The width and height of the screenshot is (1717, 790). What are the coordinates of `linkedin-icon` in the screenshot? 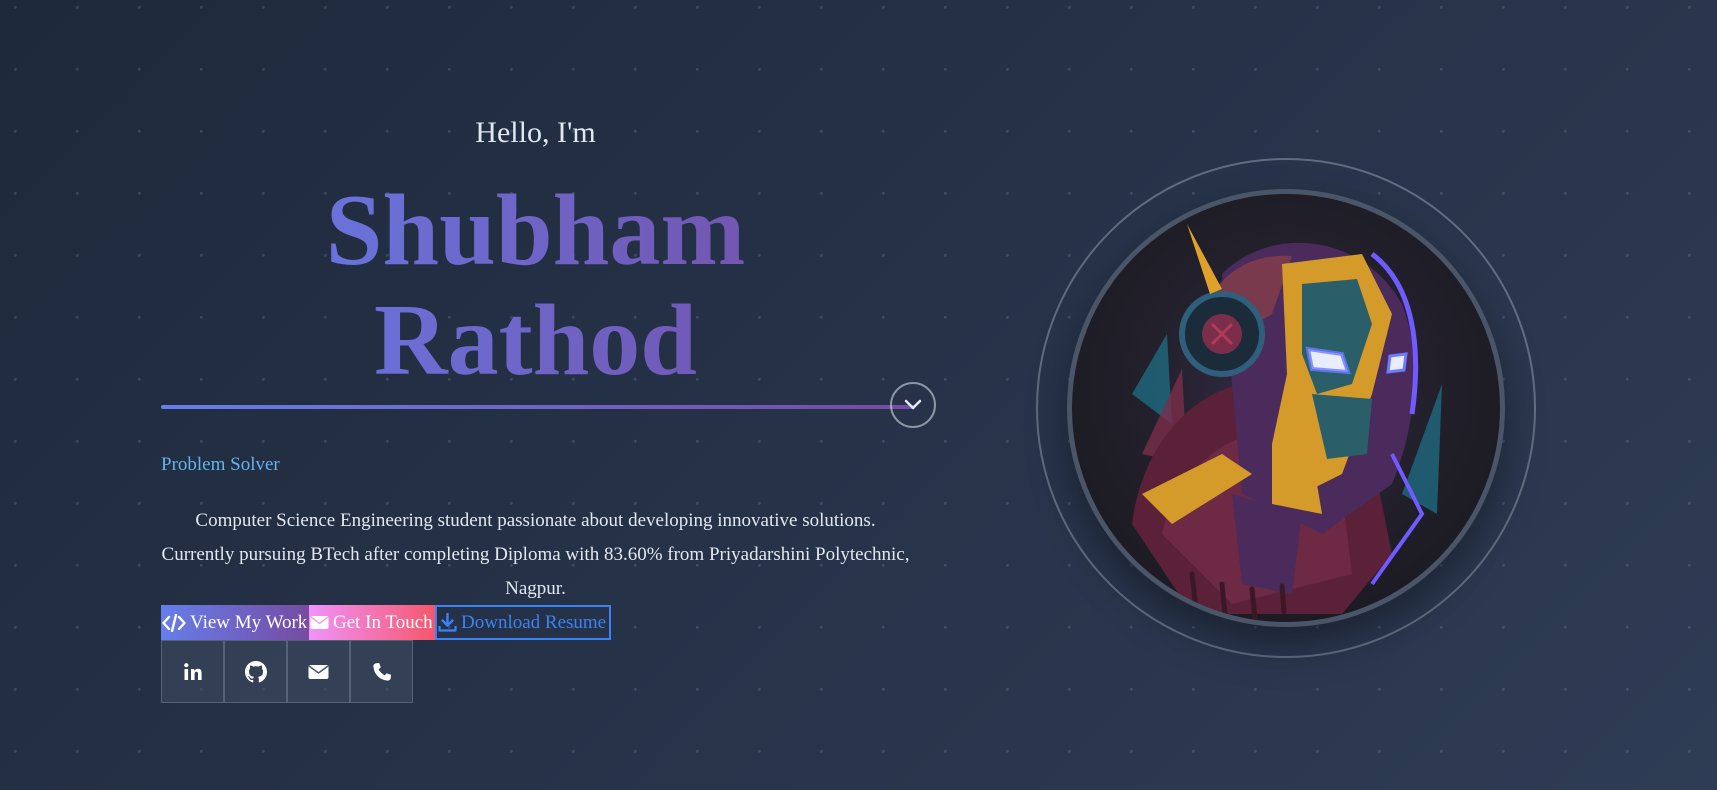 It's located at (192, 671).